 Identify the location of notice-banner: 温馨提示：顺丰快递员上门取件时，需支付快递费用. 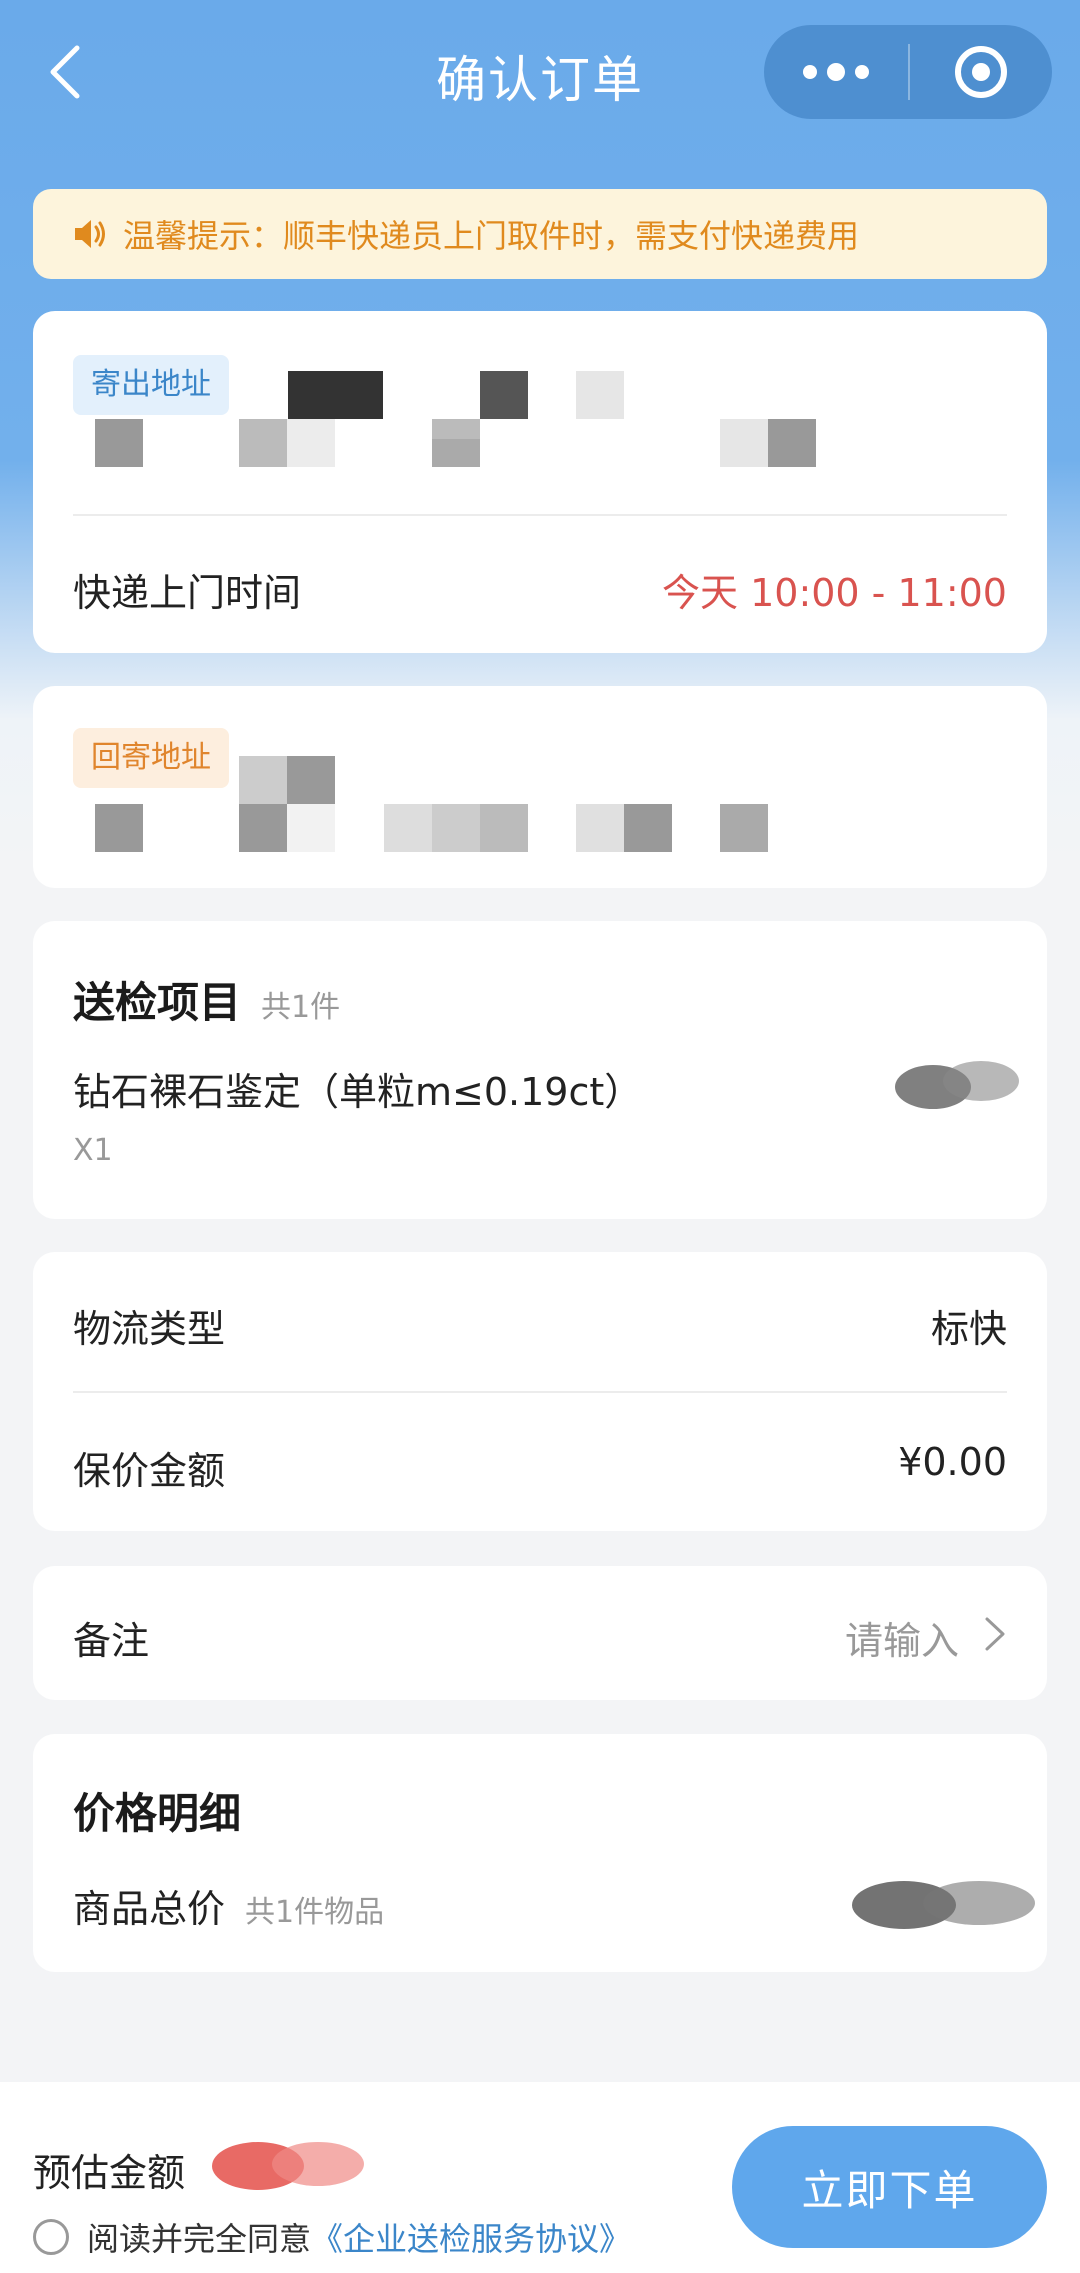
(540, 234).